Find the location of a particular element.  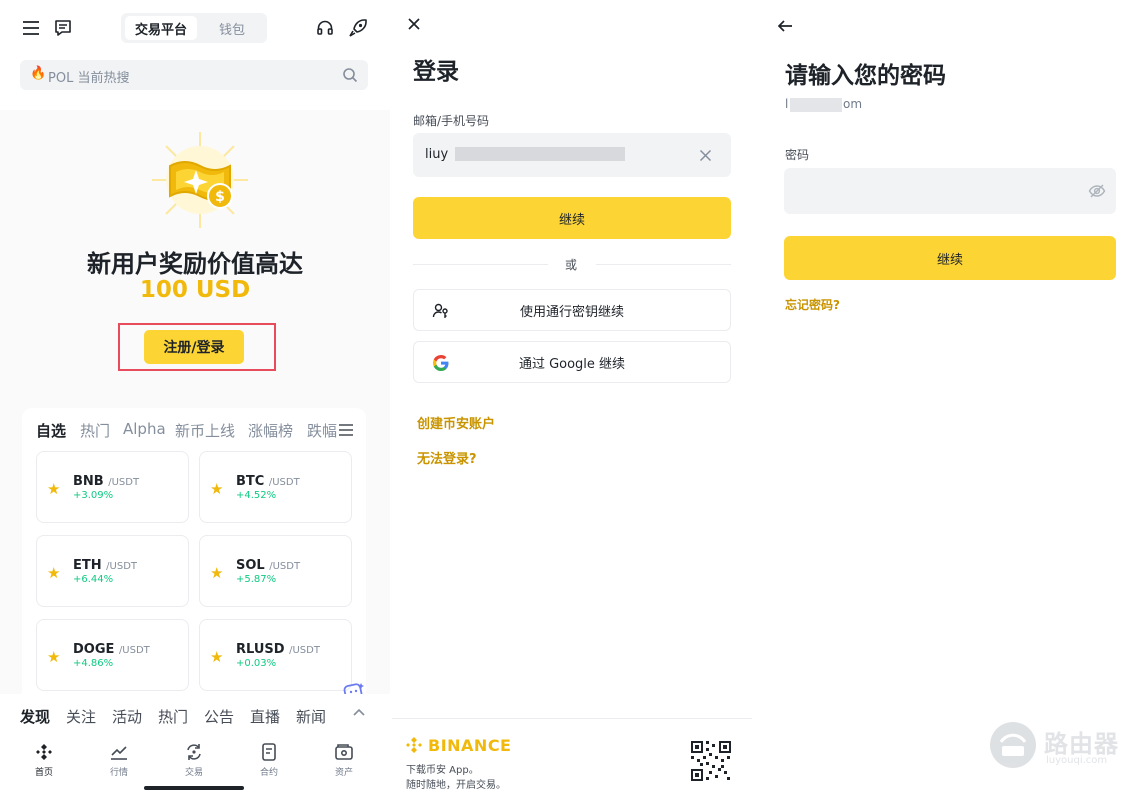

nav-home: 首页 is located at coordinates (44, 760).